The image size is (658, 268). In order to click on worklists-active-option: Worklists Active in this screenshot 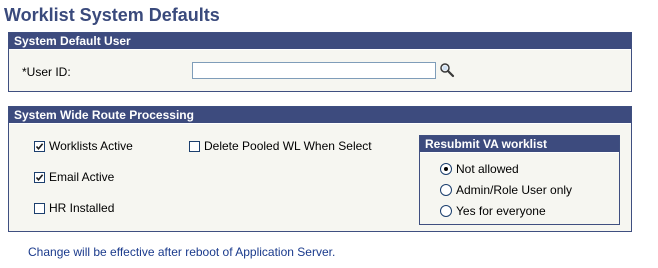, I will do `click(83, 146)`.